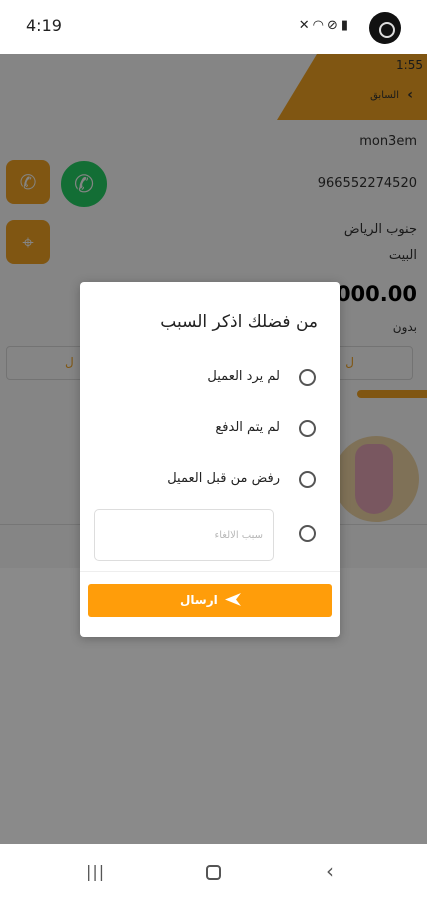  I want to click on reason-input, so click(184, 535).